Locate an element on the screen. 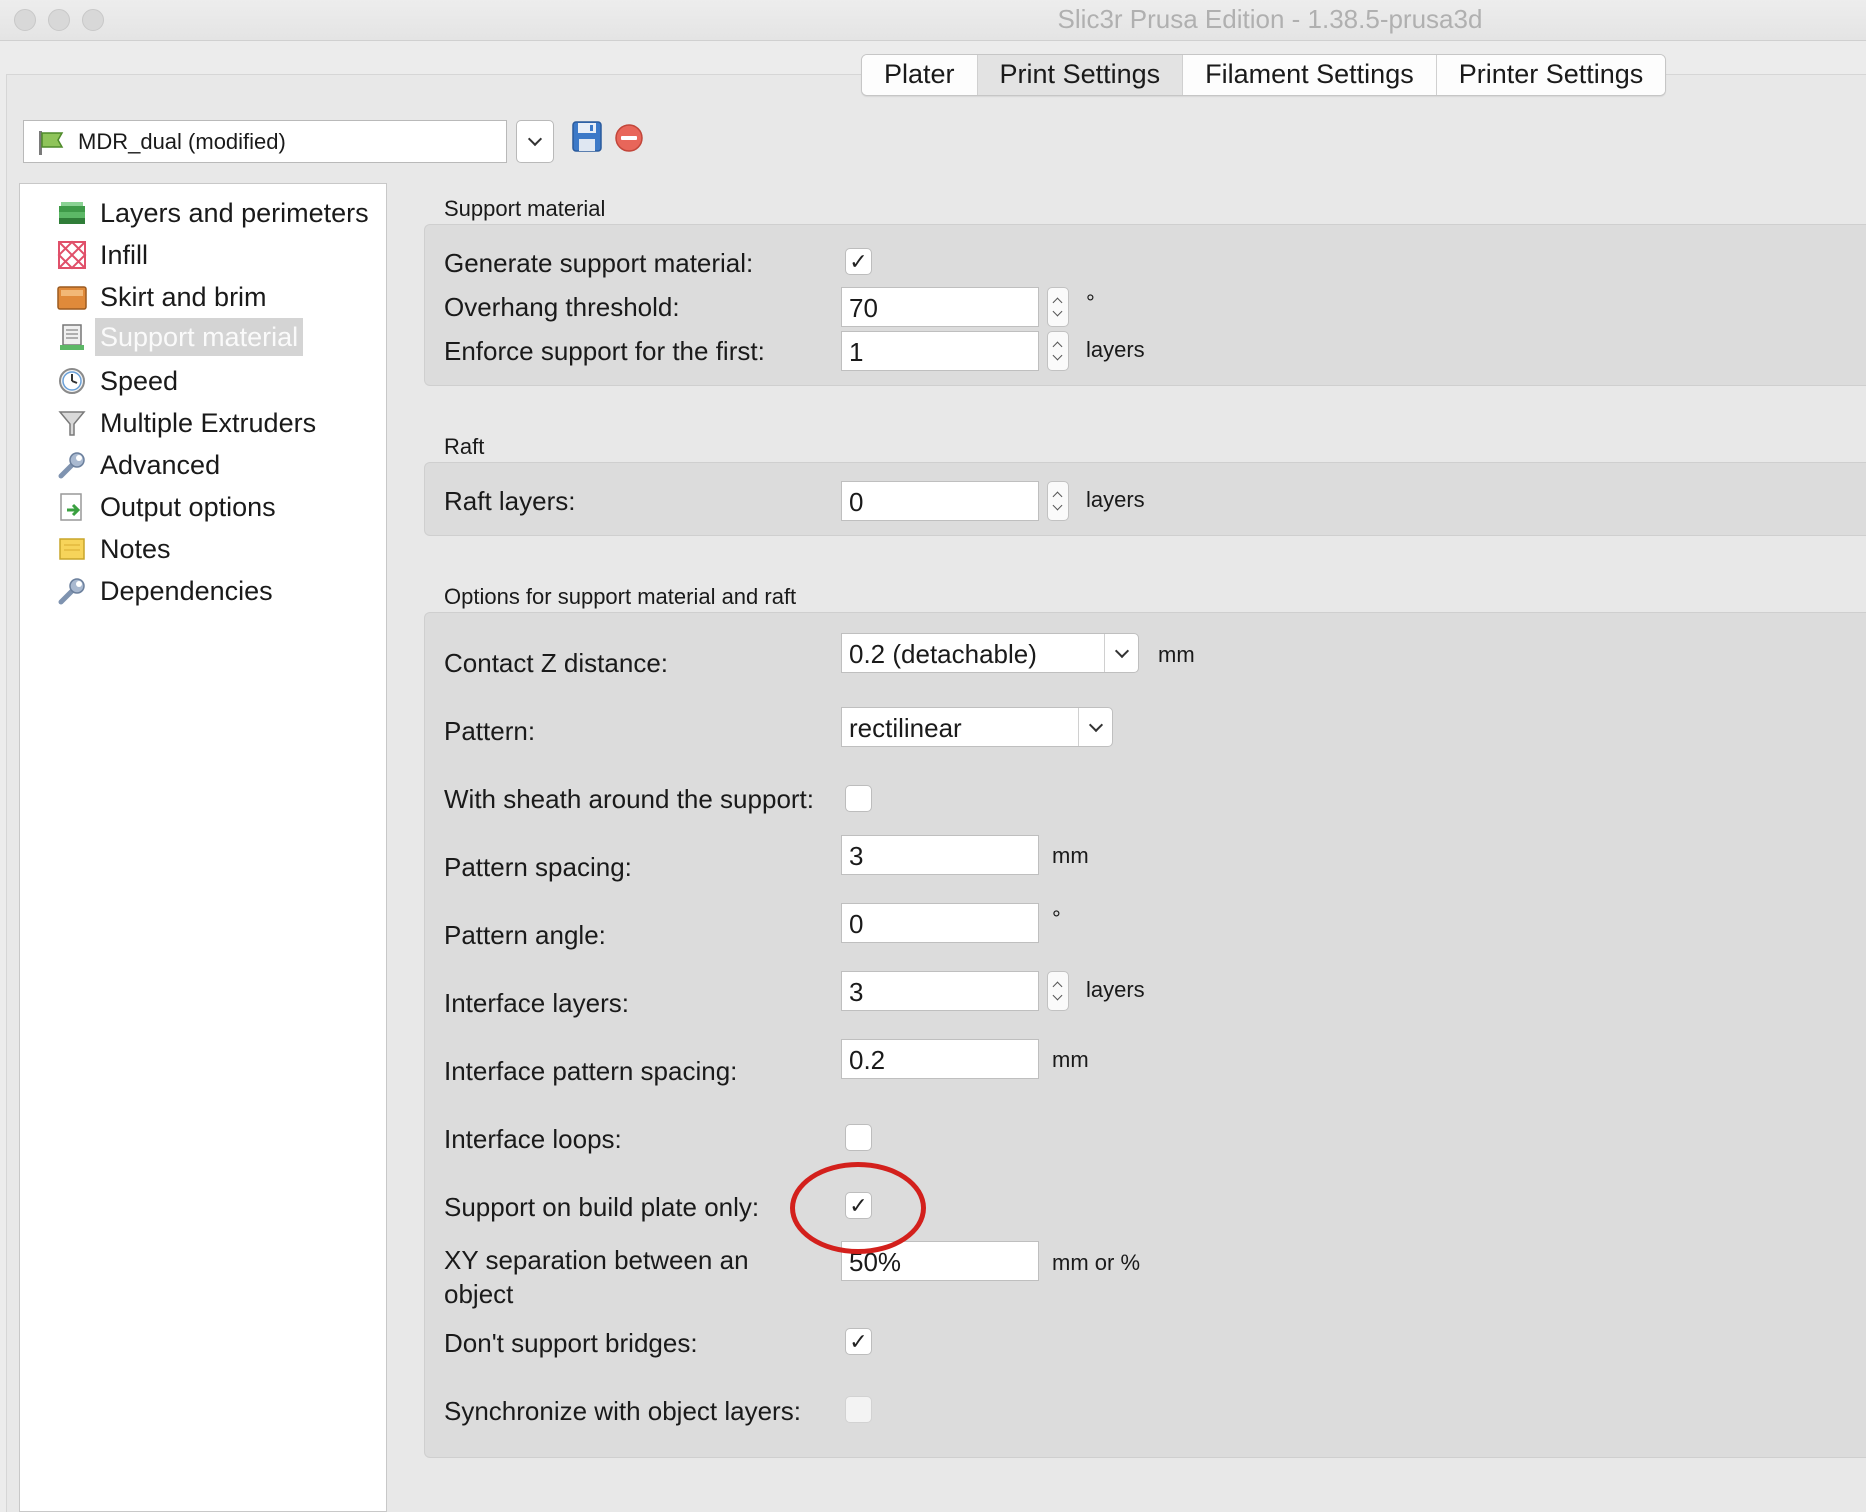 The height and width of the screenshot is (1512, 1866). interface-layers-input: 3 is located at coordinates (940, 991).